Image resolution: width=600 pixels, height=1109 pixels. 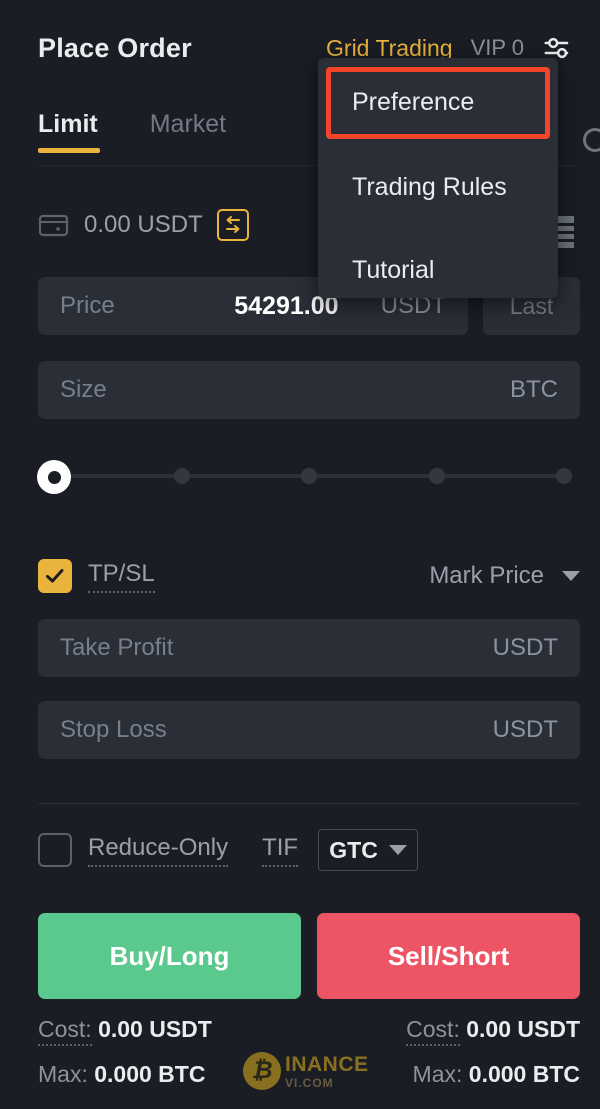 I want to click on stop-loss-placeholder: Stop Loss, so click(x=113, y=729).